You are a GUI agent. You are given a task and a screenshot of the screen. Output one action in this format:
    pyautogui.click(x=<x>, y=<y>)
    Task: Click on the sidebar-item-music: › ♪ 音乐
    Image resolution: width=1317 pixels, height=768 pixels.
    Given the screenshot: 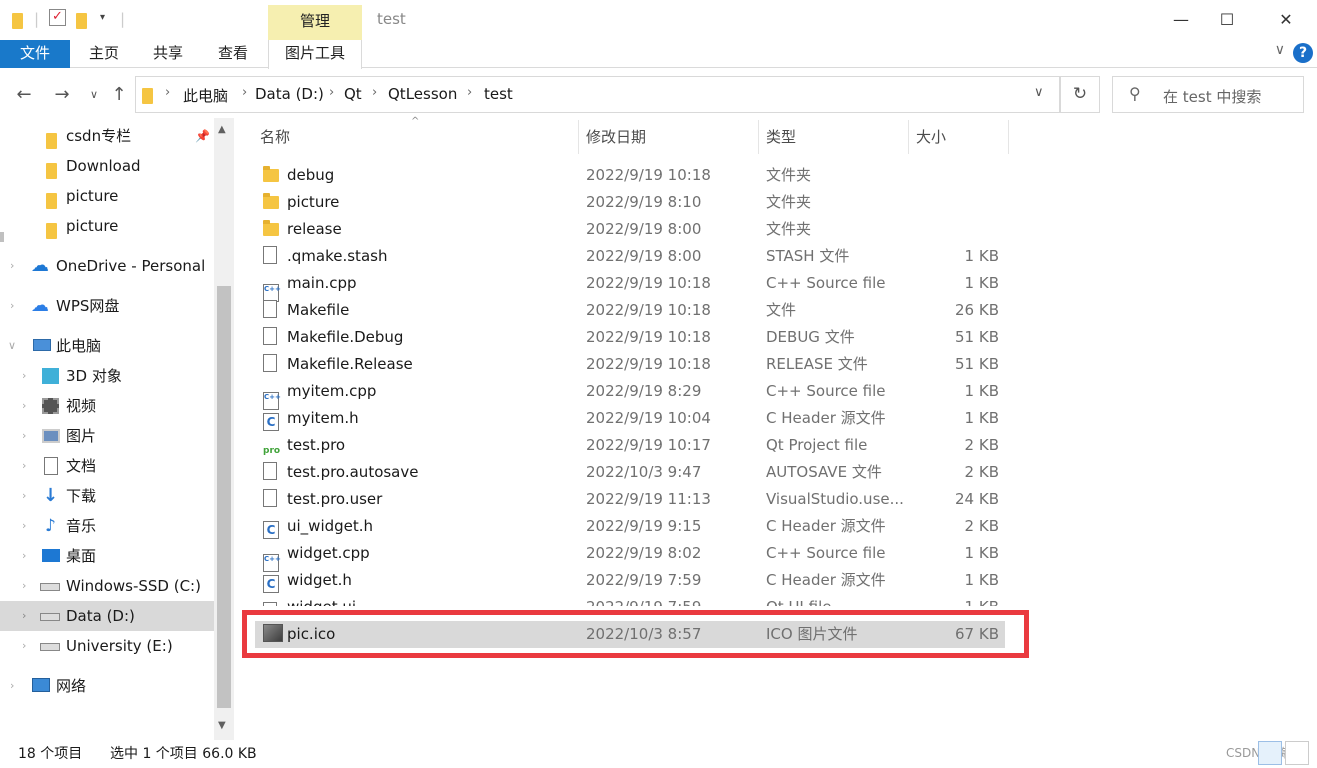 What is the action you would take?
    pyautogui.click(x=107, y=526)
    